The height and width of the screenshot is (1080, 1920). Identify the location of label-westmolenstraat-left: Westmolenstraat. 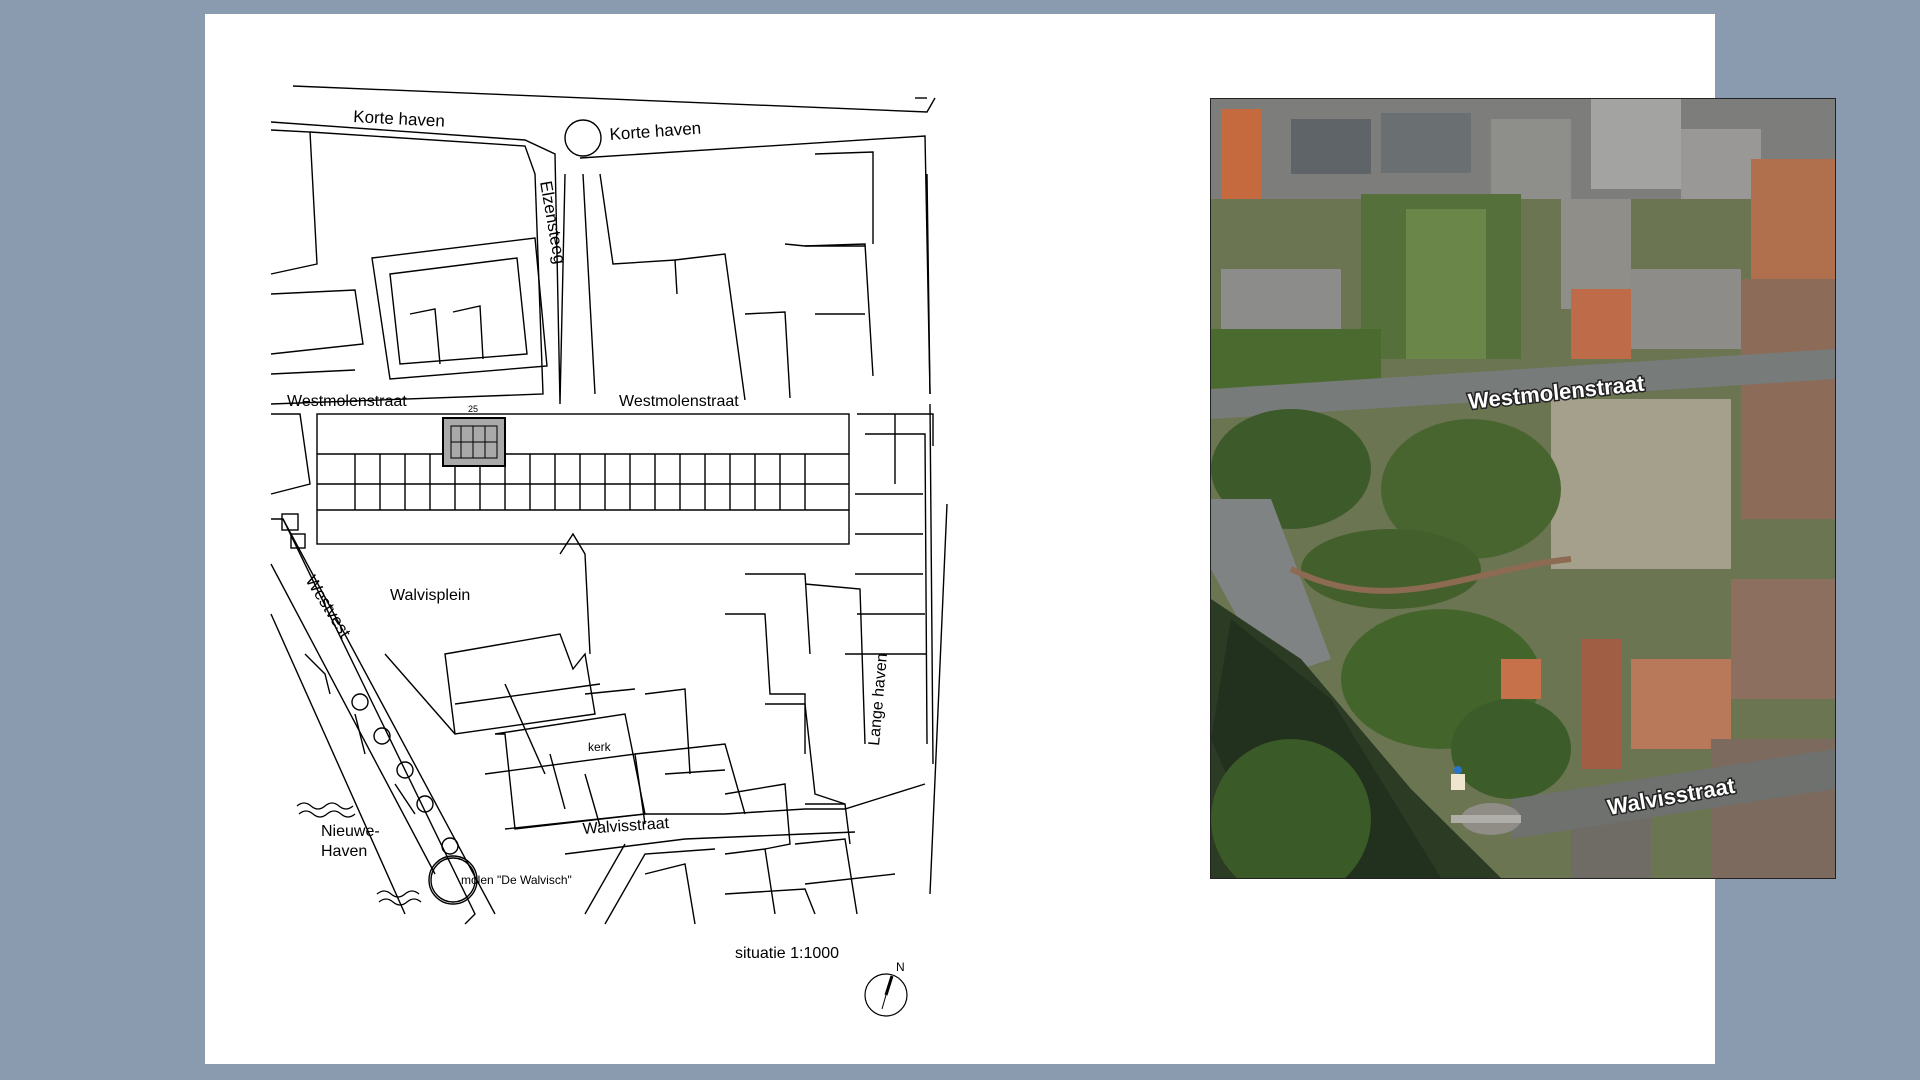
(347, 401).